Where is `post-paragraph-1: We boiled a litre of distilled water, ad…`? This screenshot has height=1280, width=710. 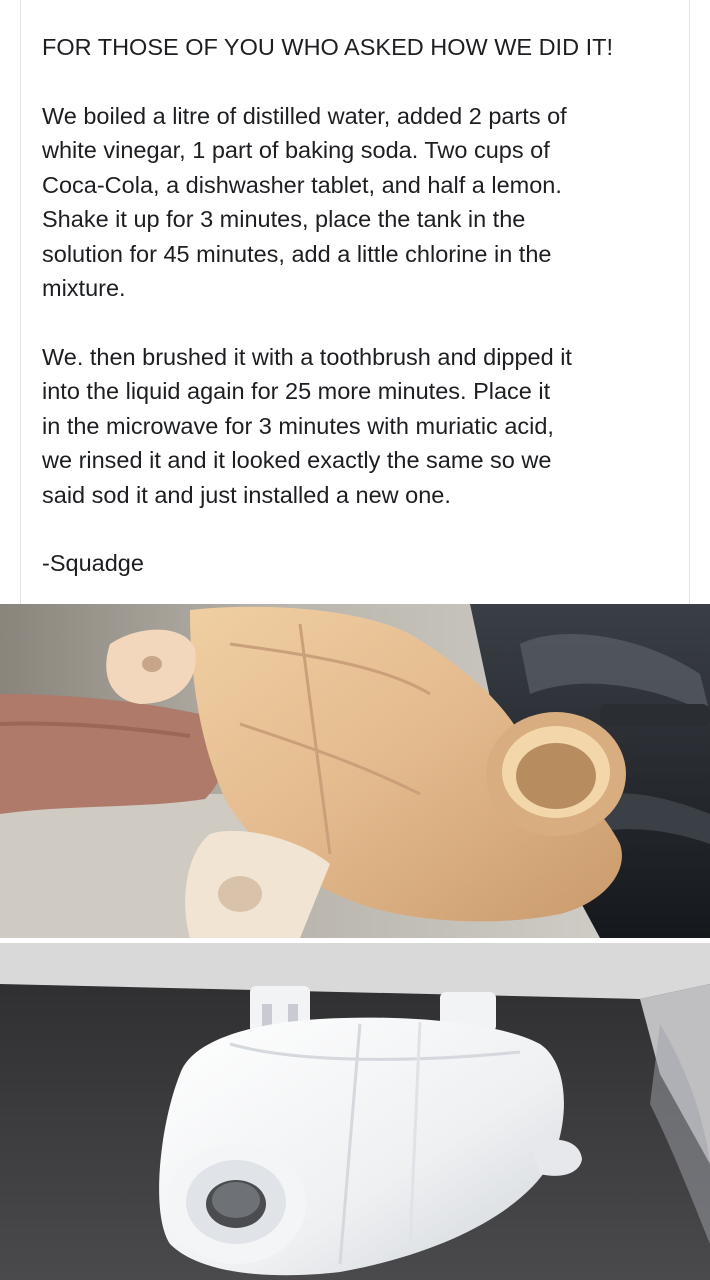 post-paragraph-1: We boiled a litre of distilled water, ad… is located at coordinates (304, 202).